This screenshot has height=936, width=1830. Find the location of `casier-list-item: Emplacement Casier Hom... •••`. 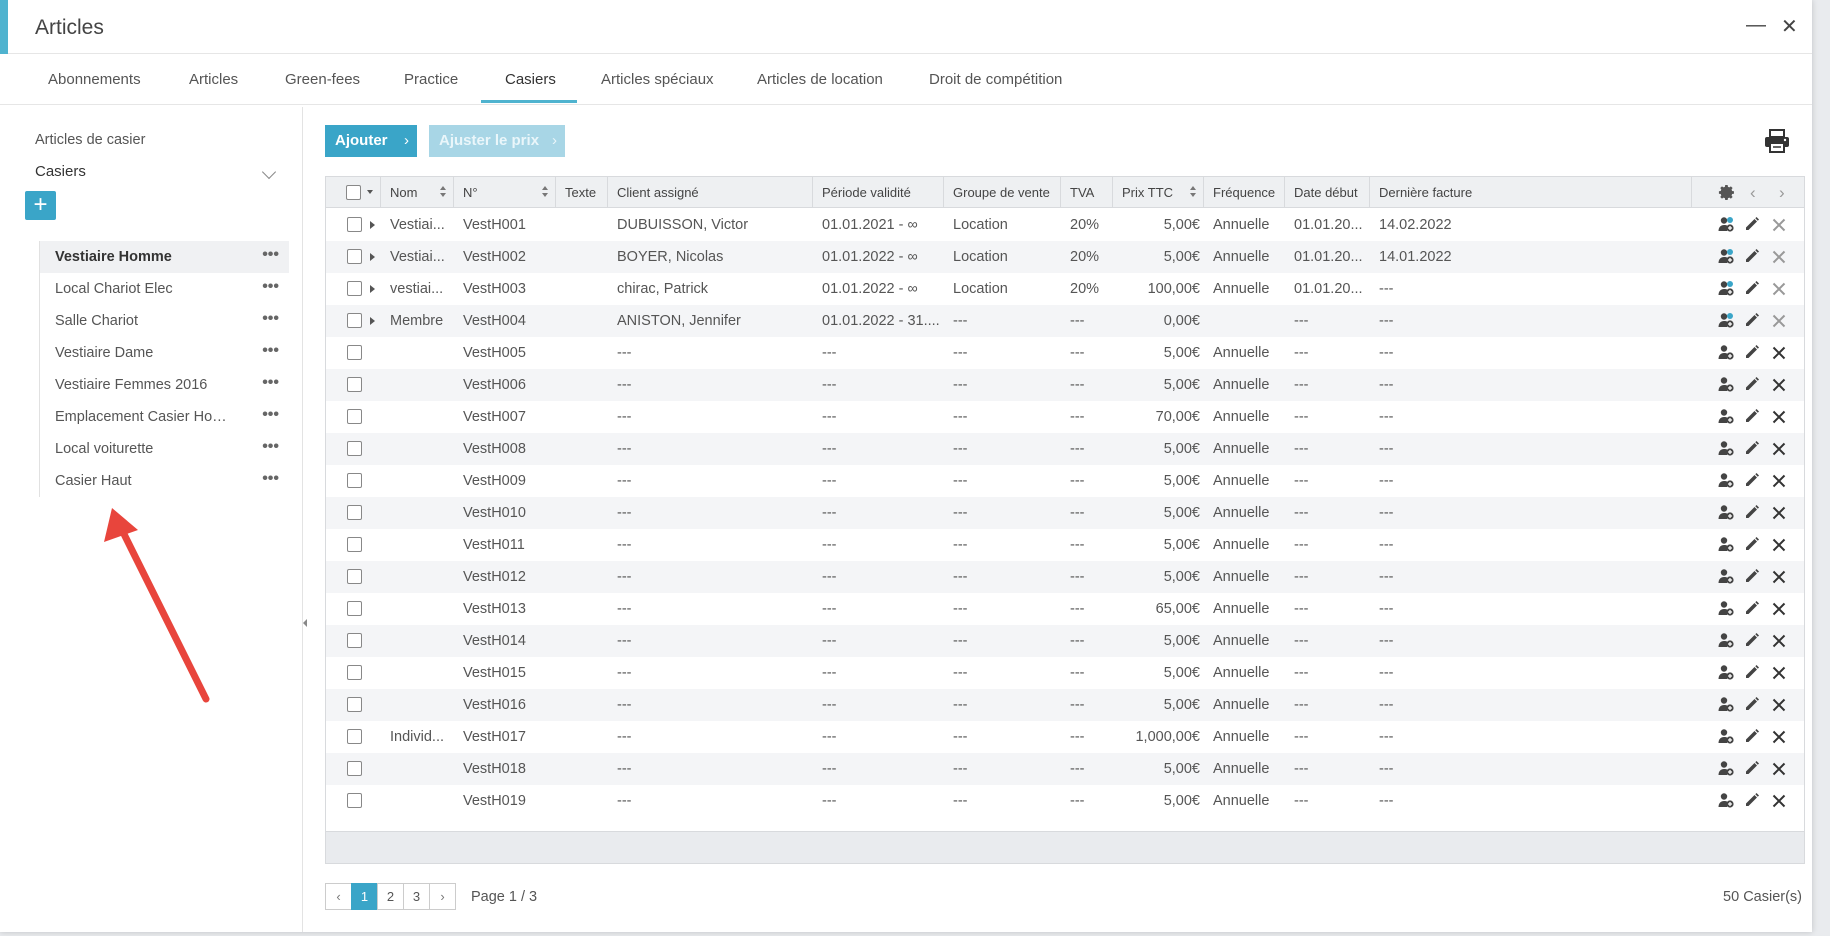

casier-list-item: Emplacement Casier Hom... ••• is located at coordinates (164, 417).